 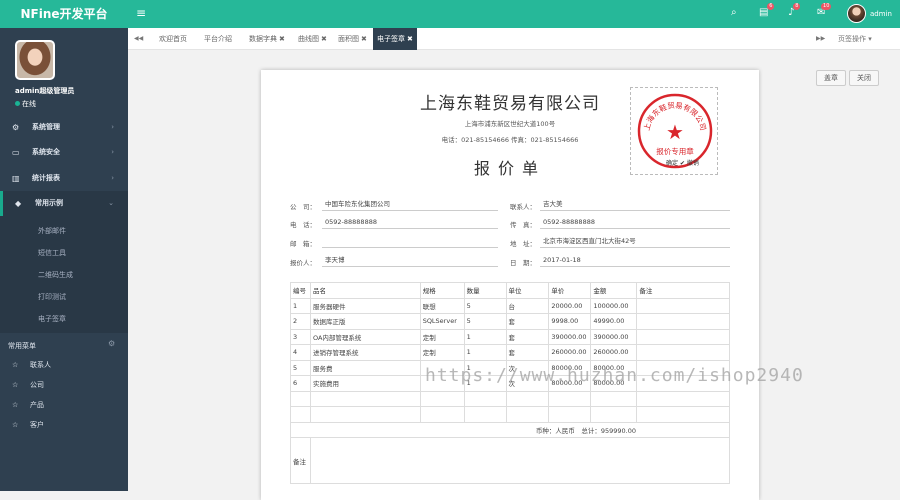 I want to click on table-cell: 进销存管理系统, so click(x=365, y=352).